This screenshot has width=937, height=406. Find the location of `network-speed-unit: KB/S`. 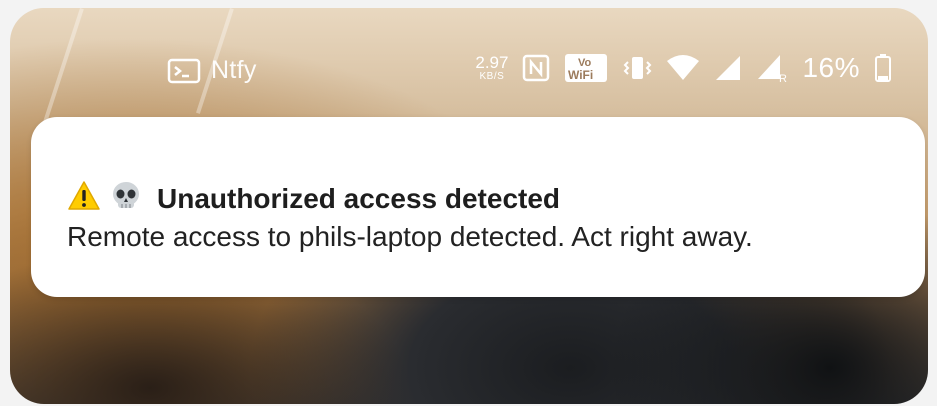

network-speed-unit: KB/S is located at coordinates (492, 76).